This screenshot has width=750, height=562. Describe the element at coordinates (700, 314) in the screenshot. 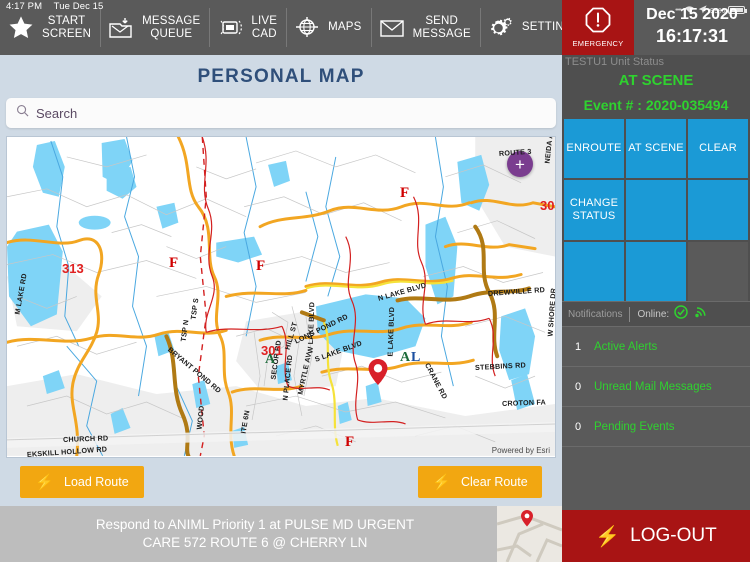

I see `signal-broadcast-icon` at that location.